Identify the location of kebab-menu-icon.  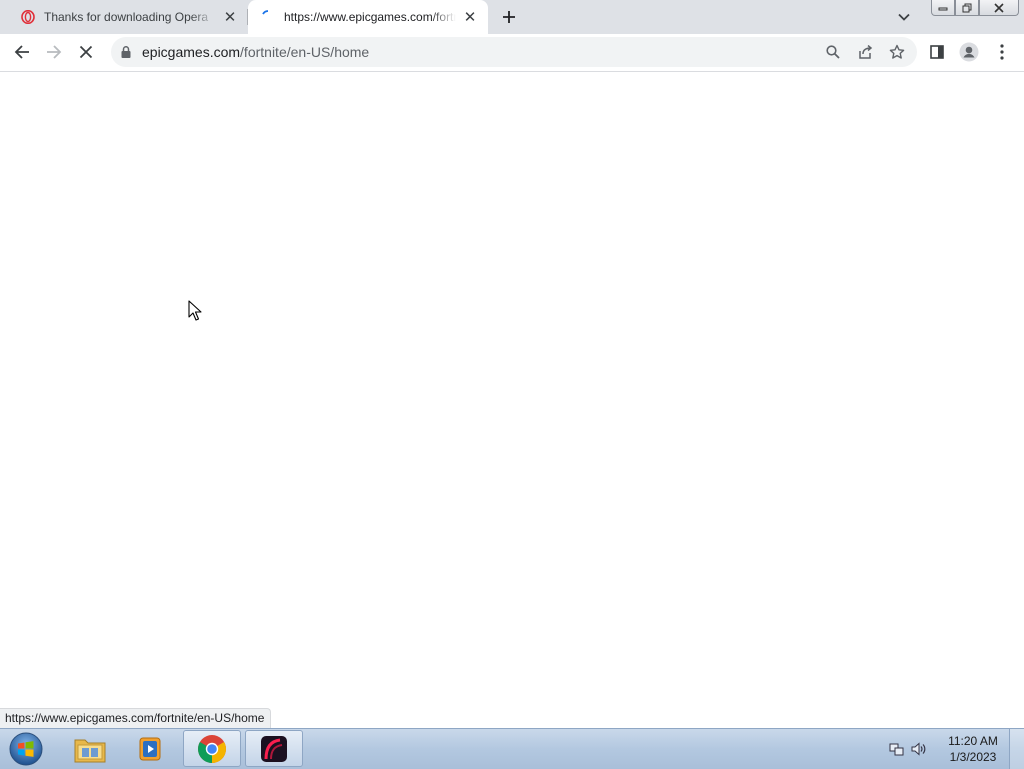
(1002, 52).